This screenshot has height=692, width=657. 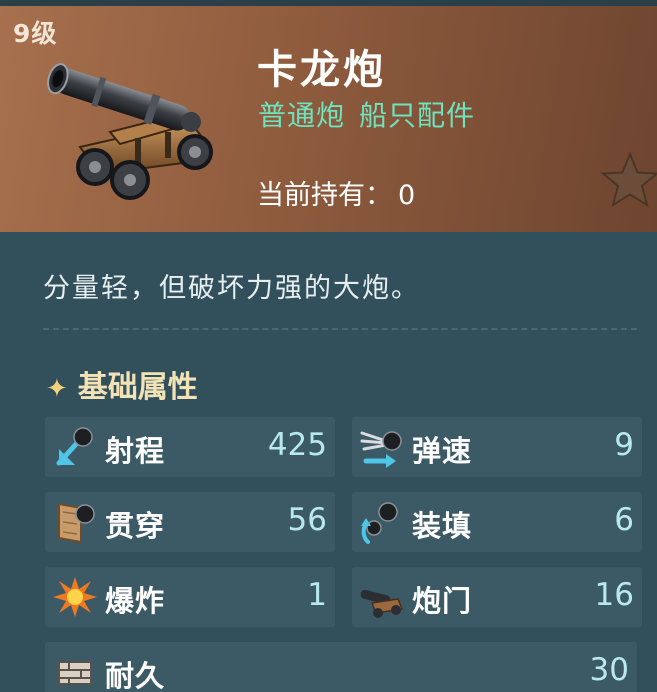 I want to click on stat-value: 6, so click(x=624, y=520).